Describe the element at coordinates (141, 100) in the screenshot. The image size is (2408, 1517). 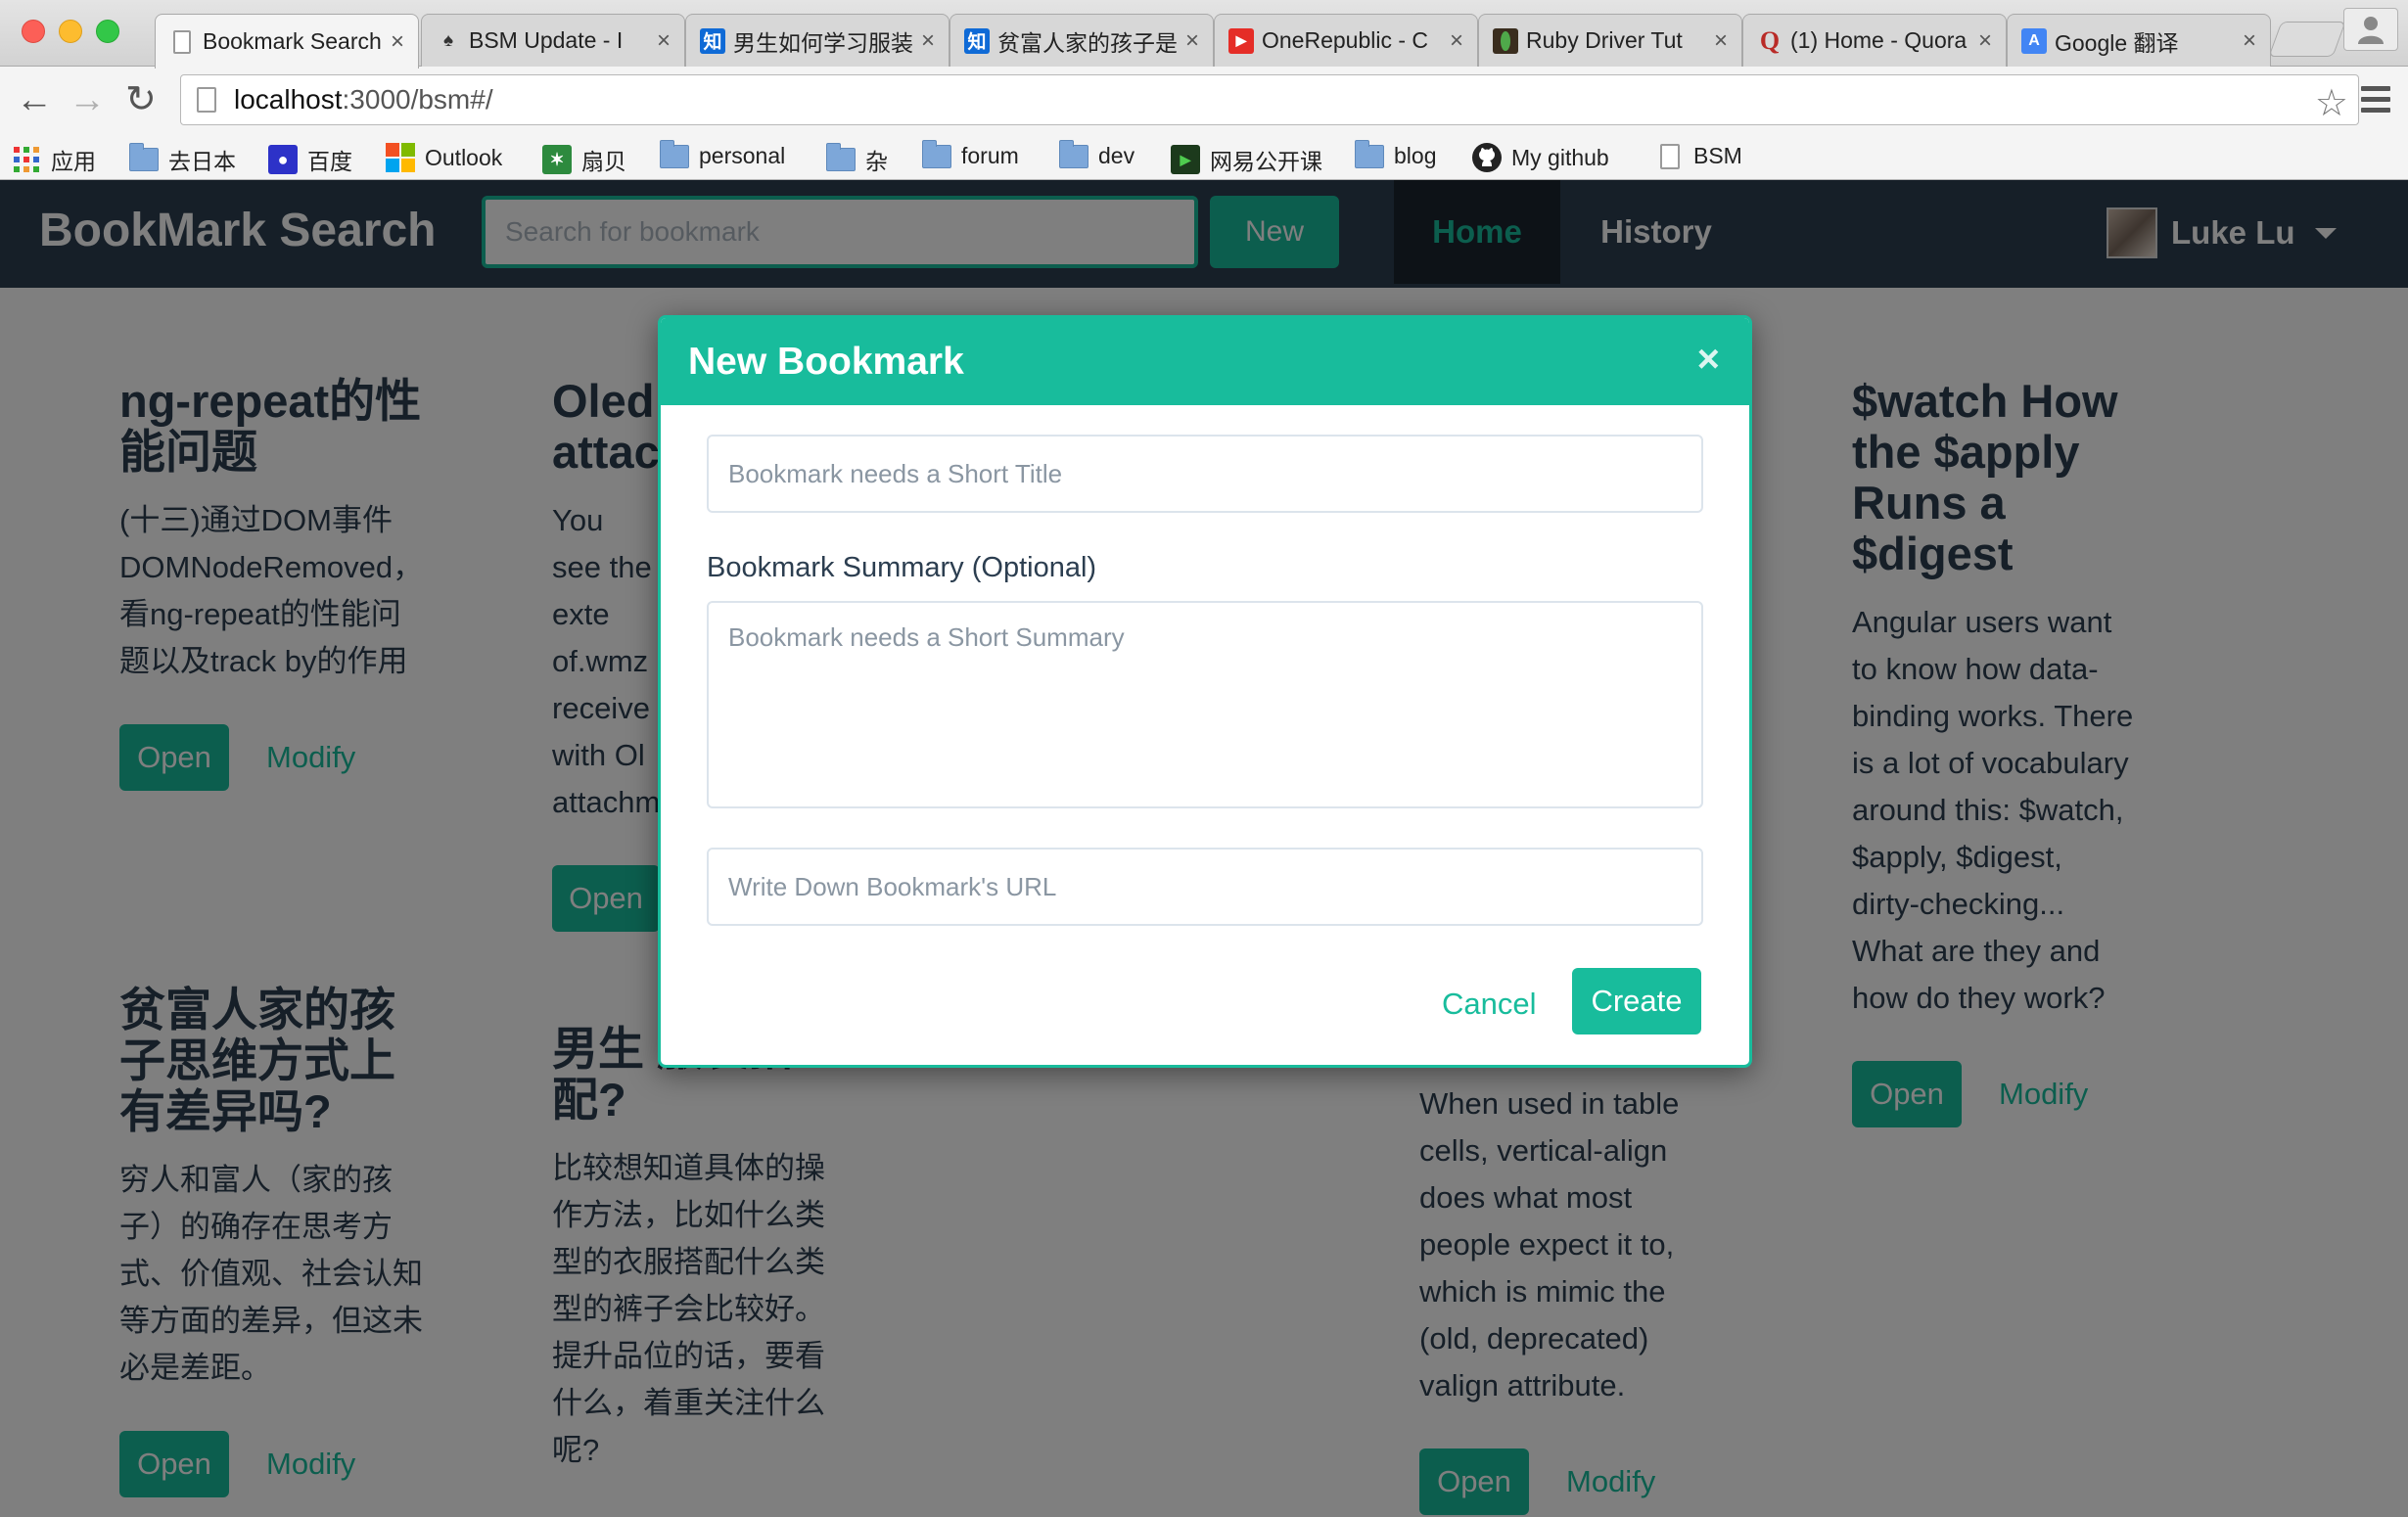
I see `reload-icon: ↻` at that location.